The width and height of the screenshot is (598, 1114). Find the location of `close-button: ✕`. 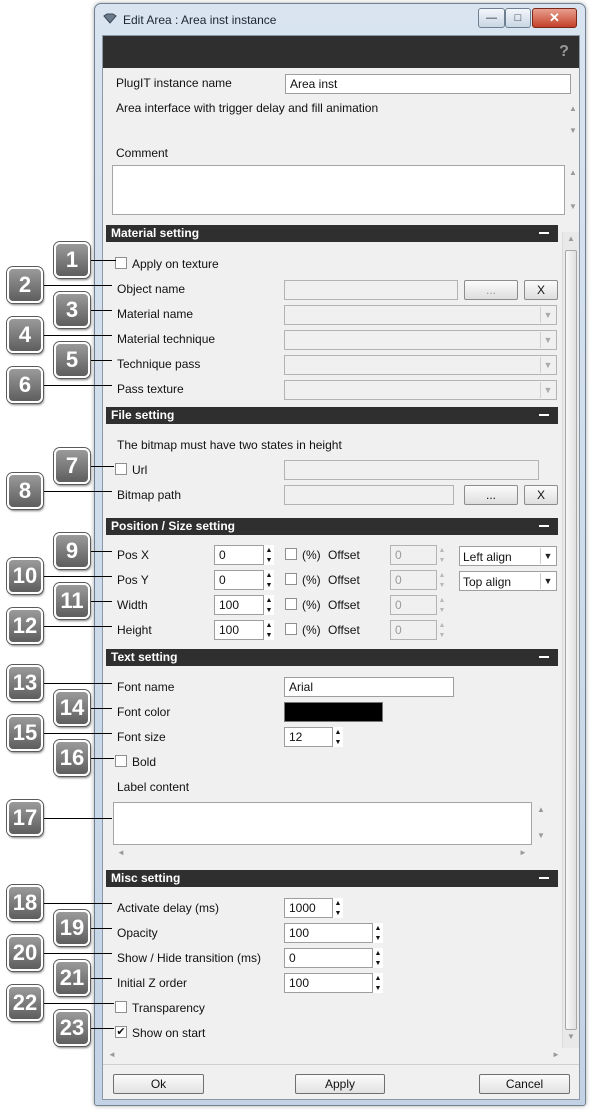

close-button: ✕ is located at coordinates (554, 18).